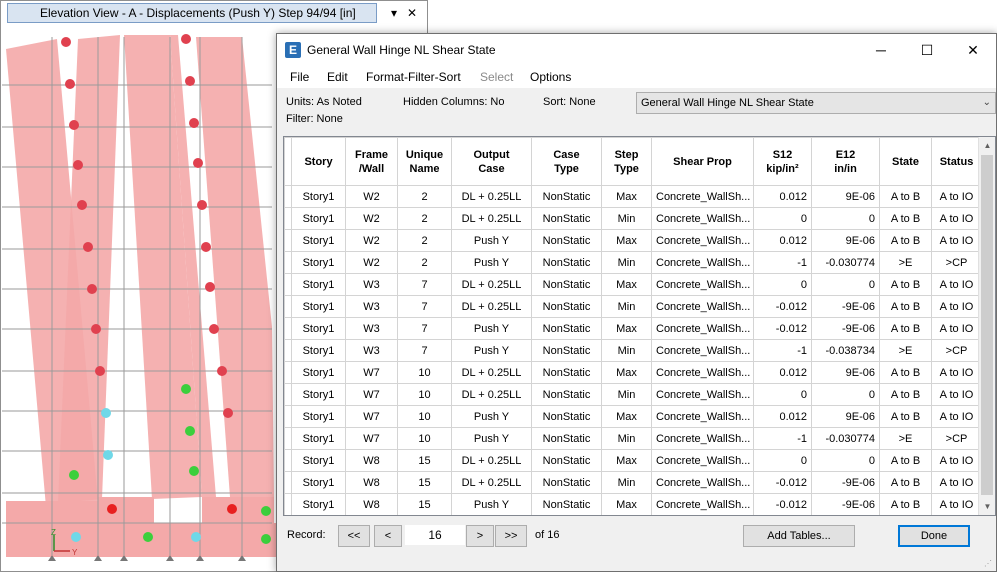 The height and width of the screenshot is (572, 997). I want to click on menu-options: Options, so click(550, 77).